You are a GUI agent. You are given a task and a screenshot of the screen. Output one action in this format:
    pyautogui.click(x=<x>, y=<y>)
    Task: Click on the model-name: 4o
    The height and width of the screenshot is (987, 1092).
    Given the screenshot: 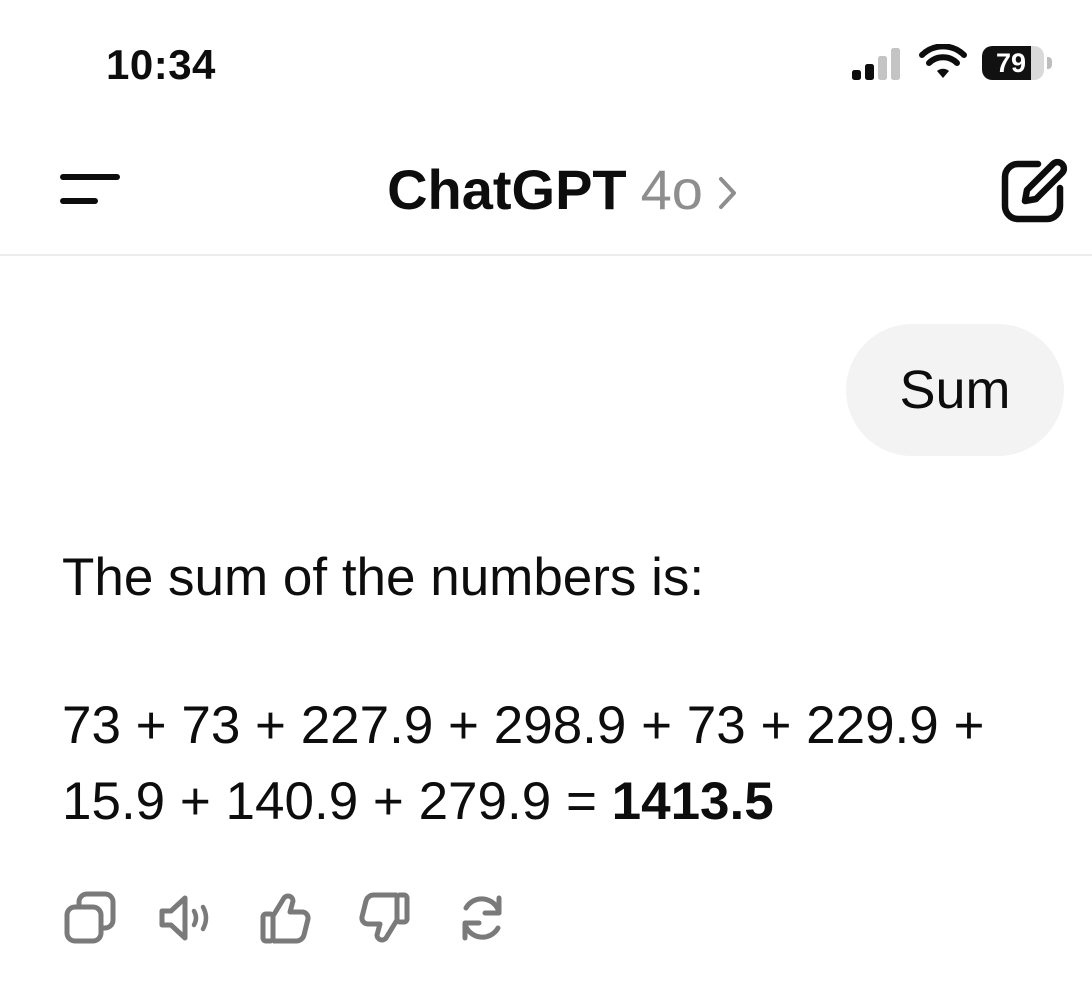 What is the action you would take?
    pyautogui.click(x=671, y=189)
    